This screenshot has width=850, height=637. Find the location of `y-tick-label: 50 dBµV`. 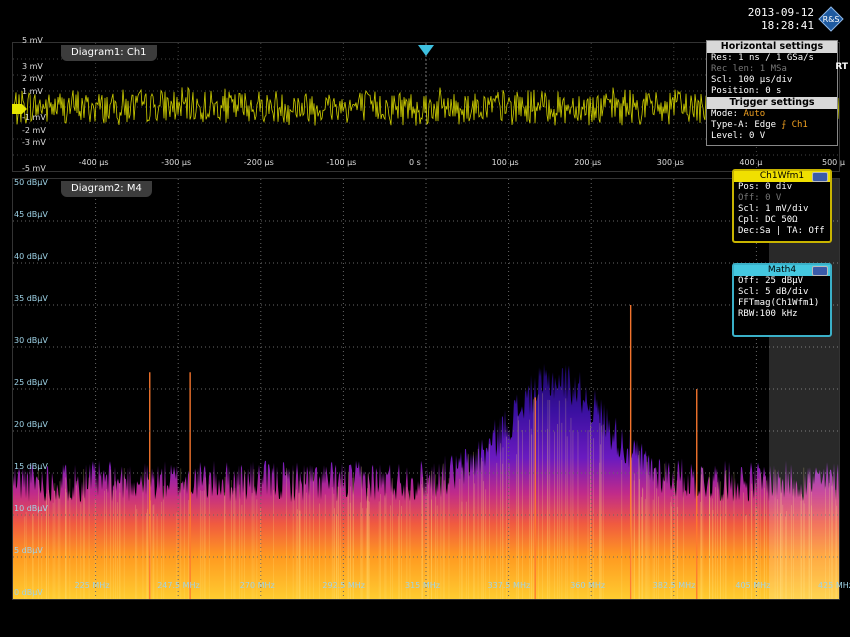

y-tick-label: 50 dBµV is located at coordinates (31, 182).